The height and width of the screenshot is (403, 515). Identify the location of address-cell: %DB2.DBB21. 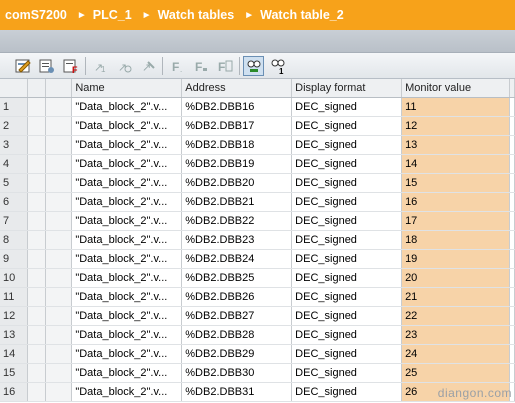
(237, 202).